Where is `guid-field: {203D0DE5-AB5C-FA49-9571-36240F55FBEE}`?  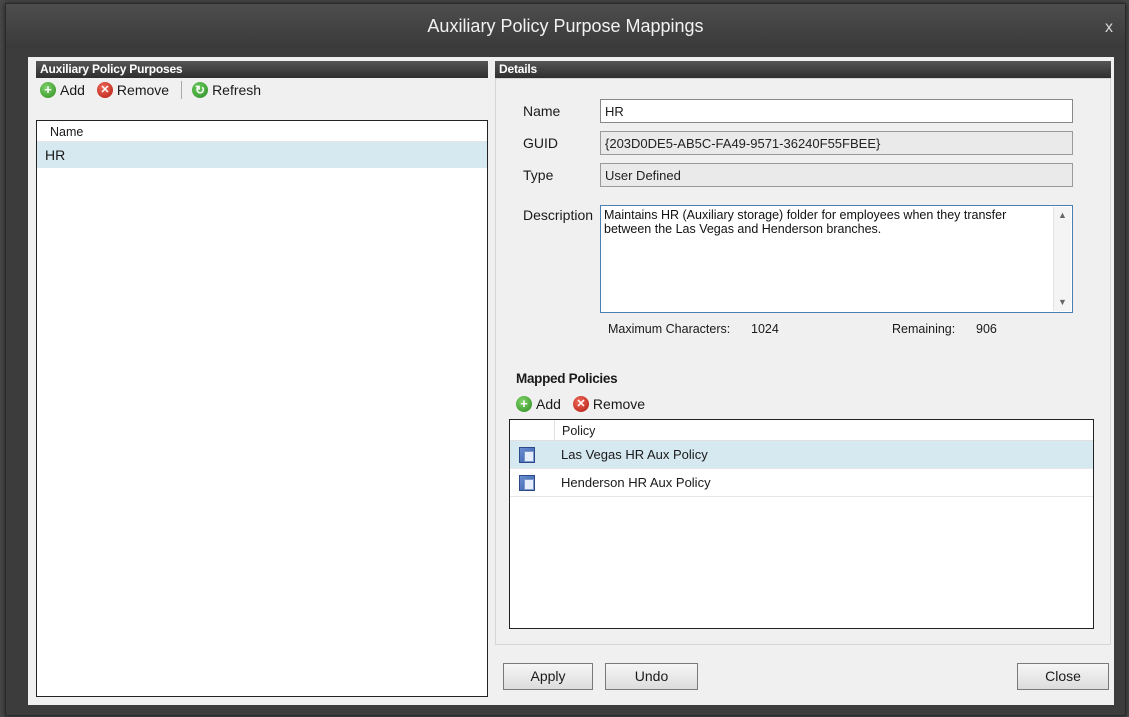
guid-field: {203D0DE5-AB5C-FA49-9571-36240F55FBEE} is located at coordinates (836, 143).